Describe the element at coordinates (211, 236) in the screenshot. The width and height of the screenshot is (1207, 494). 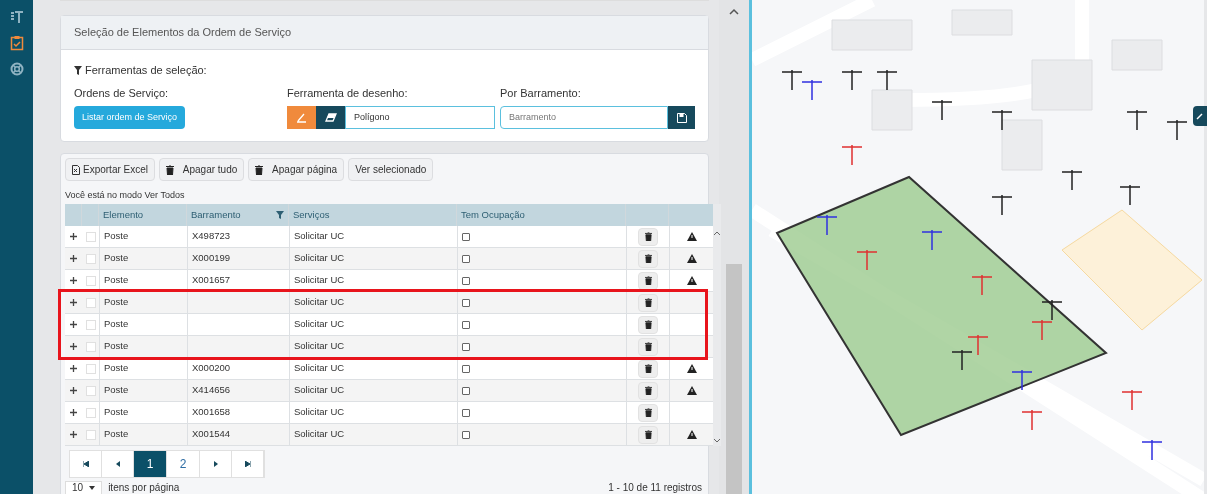
I see `table-cell: X498723` at that location.